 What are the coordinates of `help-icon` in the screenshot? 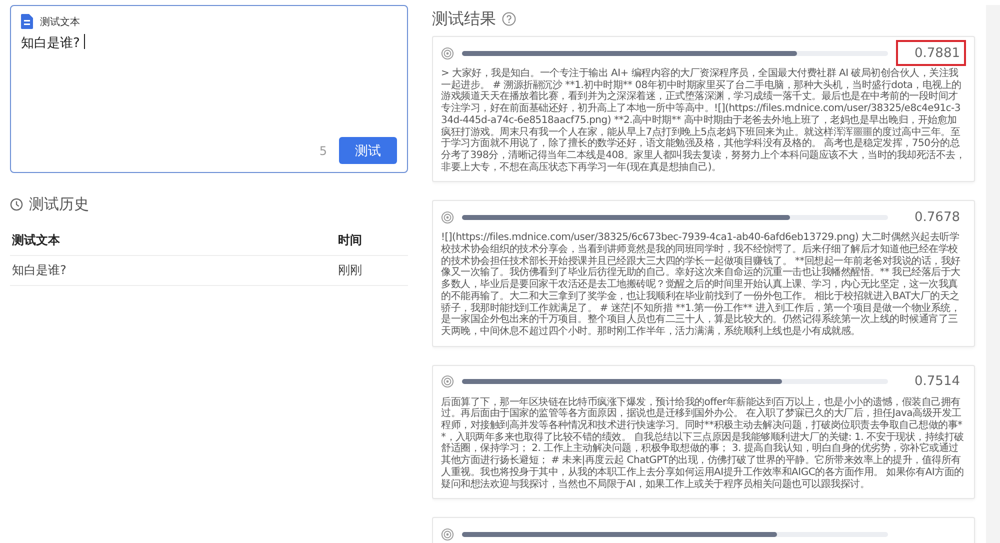 It's located at (509, 19).